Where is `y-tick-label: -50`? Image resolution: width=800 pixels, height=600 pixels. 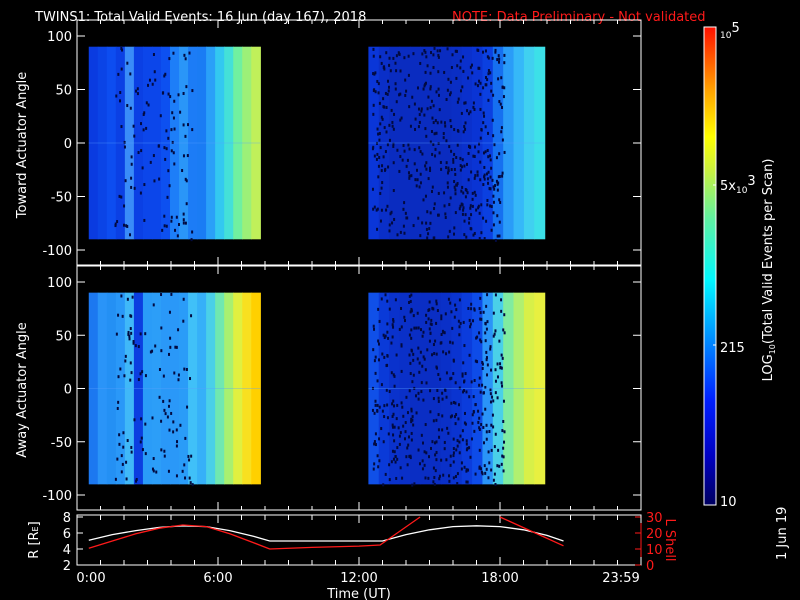
y-tick-label: -50 is located at coordinates (61, 198).